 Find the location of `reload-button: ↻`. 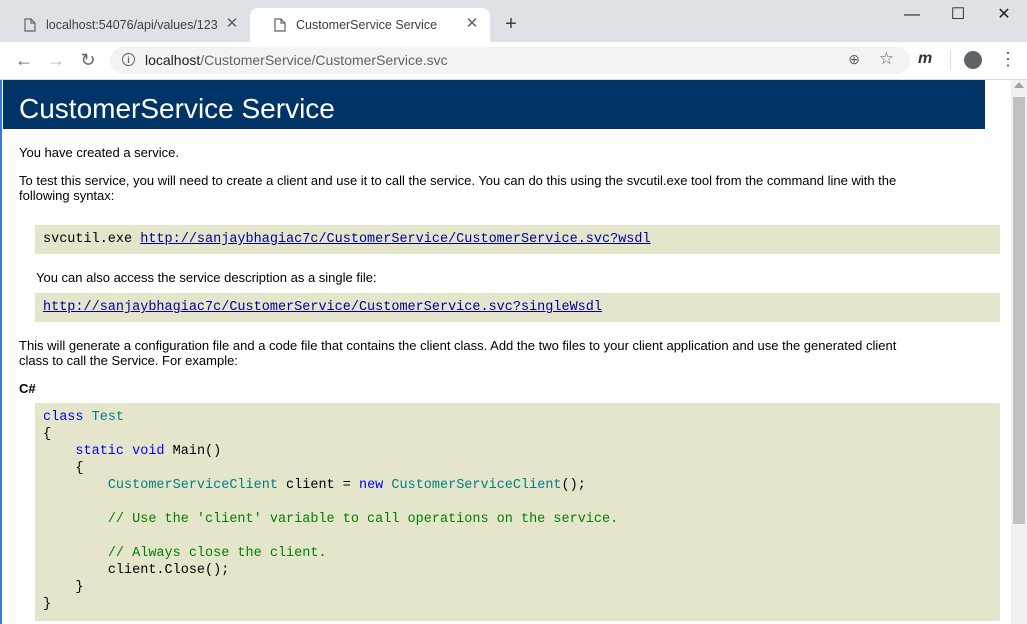

reload-button: ↻ is located at coordinates (88, 61).